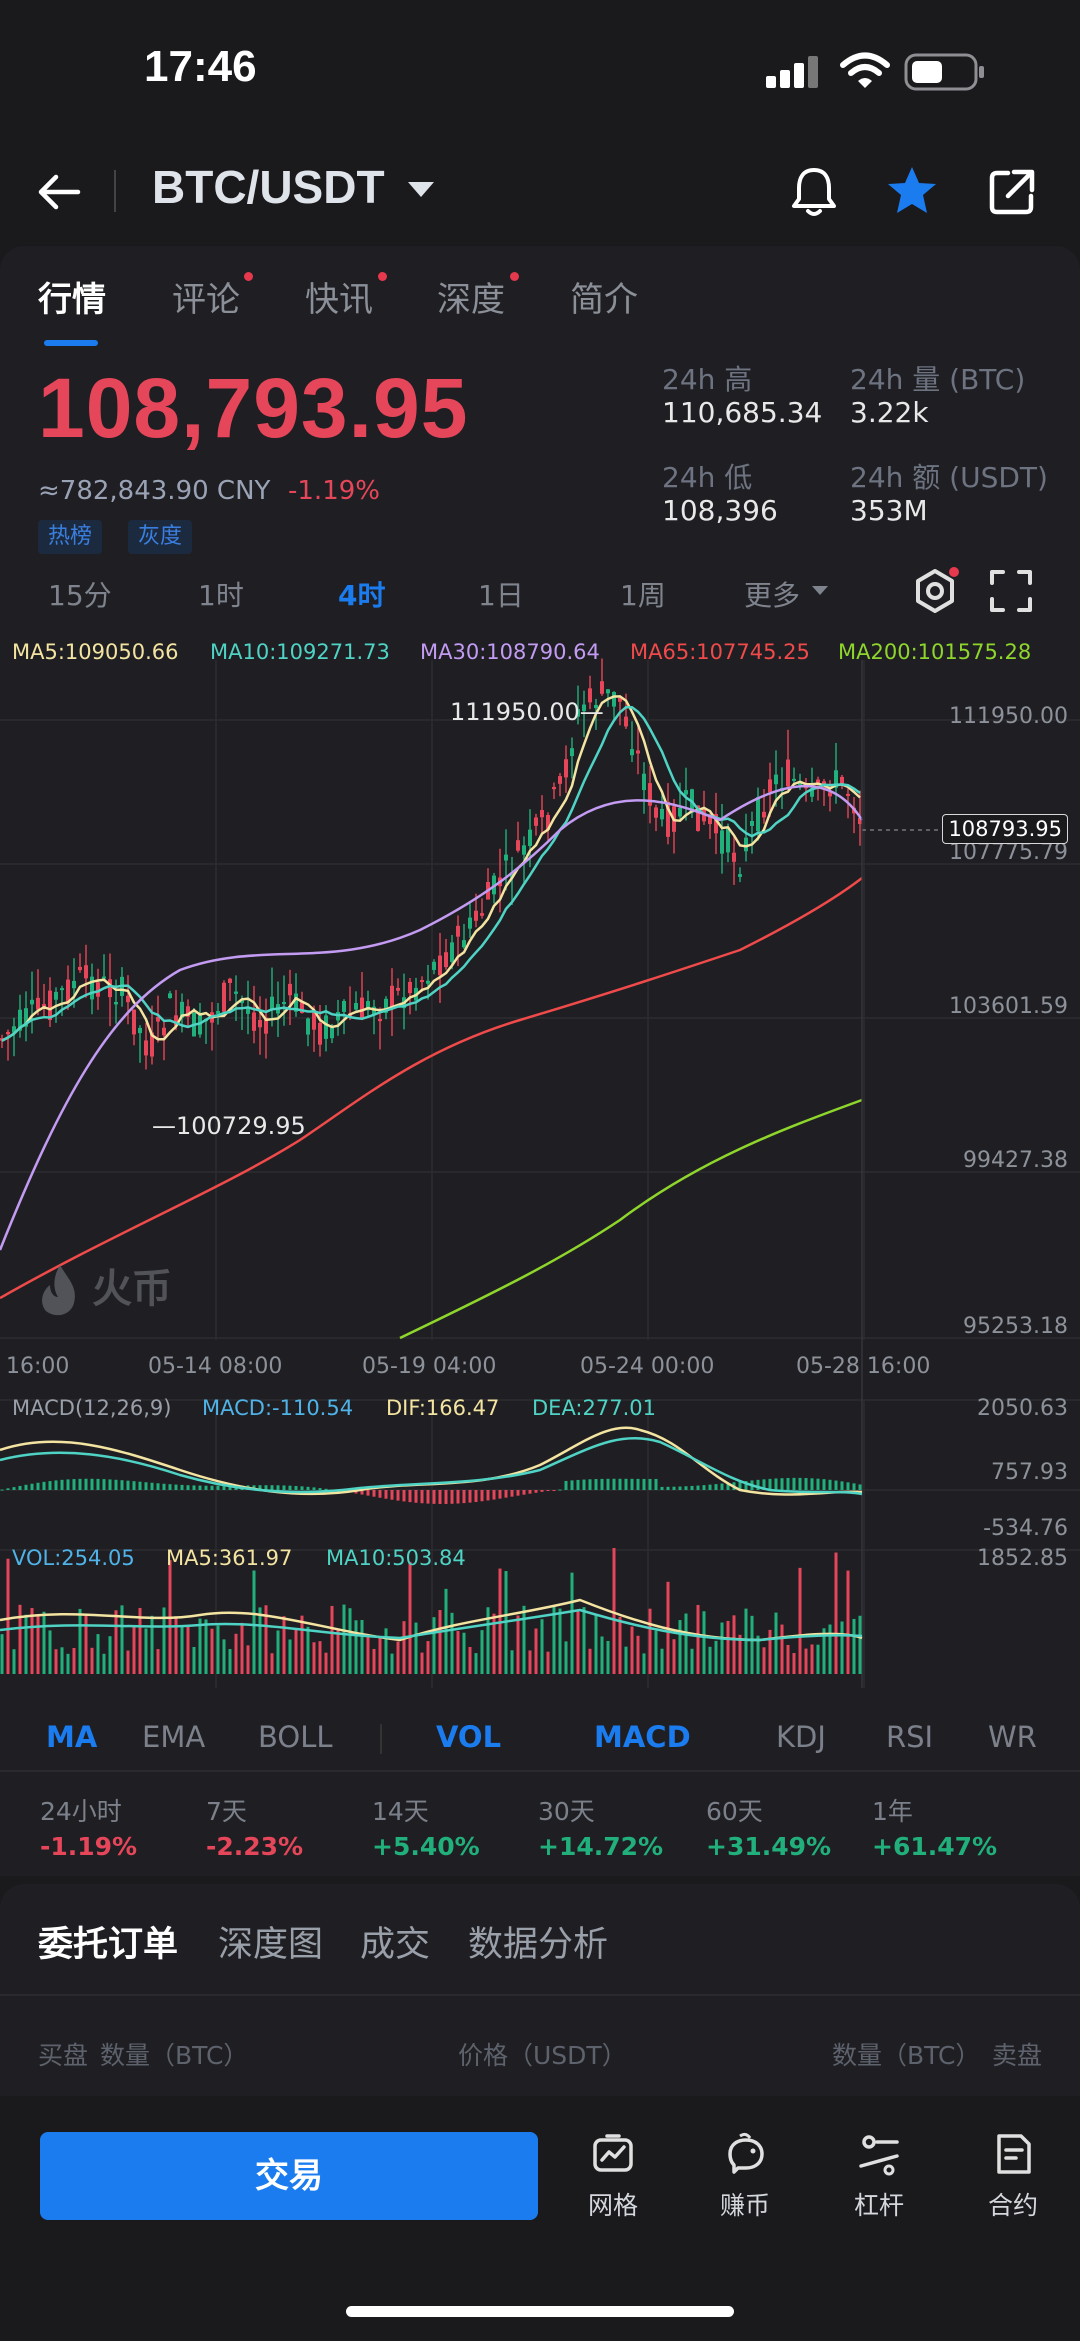  What do you see at coordinates (801, 1737) in the screenshot?
I see `indicator-kdj: KDJ` at bounding box center [801, 1737].